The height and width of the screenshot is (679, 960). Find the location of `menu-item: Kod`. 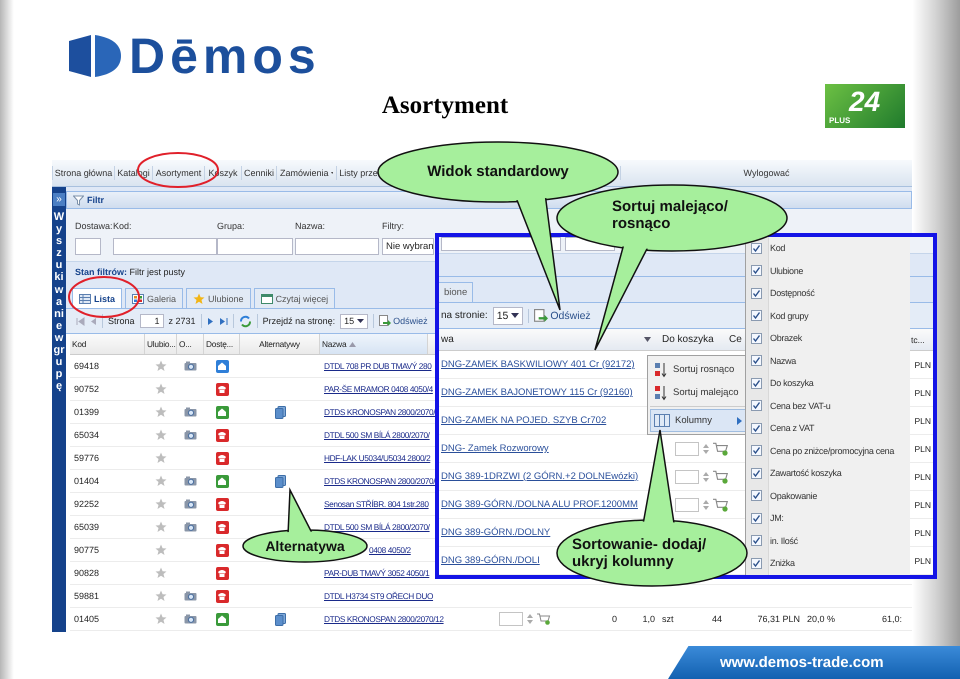

menu-item: Kod is located at coordinates (778, 248).